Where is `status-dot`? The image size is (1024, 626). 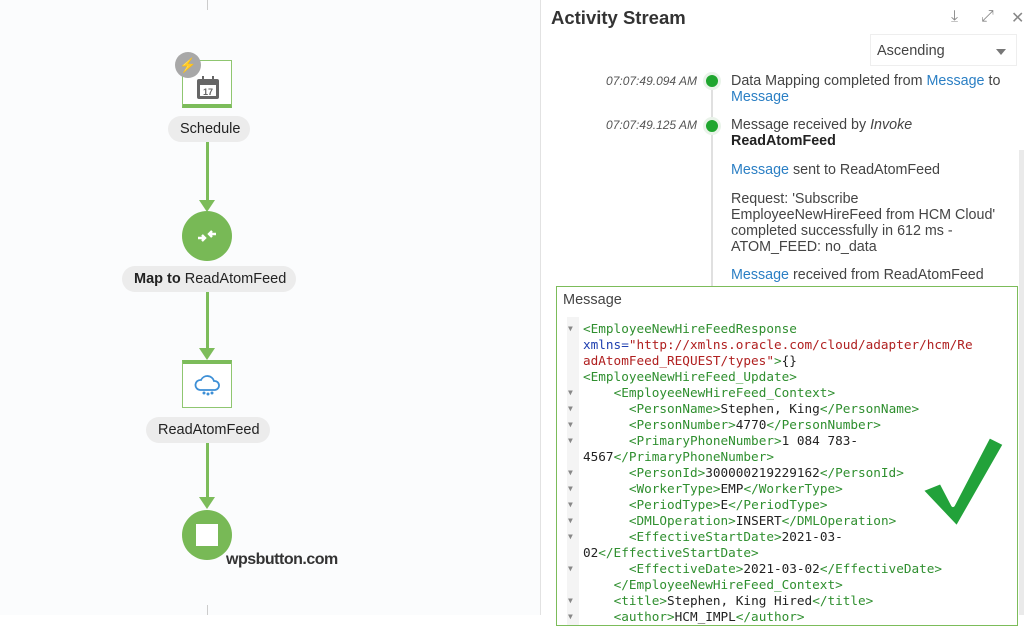 status-dot is located at coordinates (712, 126).